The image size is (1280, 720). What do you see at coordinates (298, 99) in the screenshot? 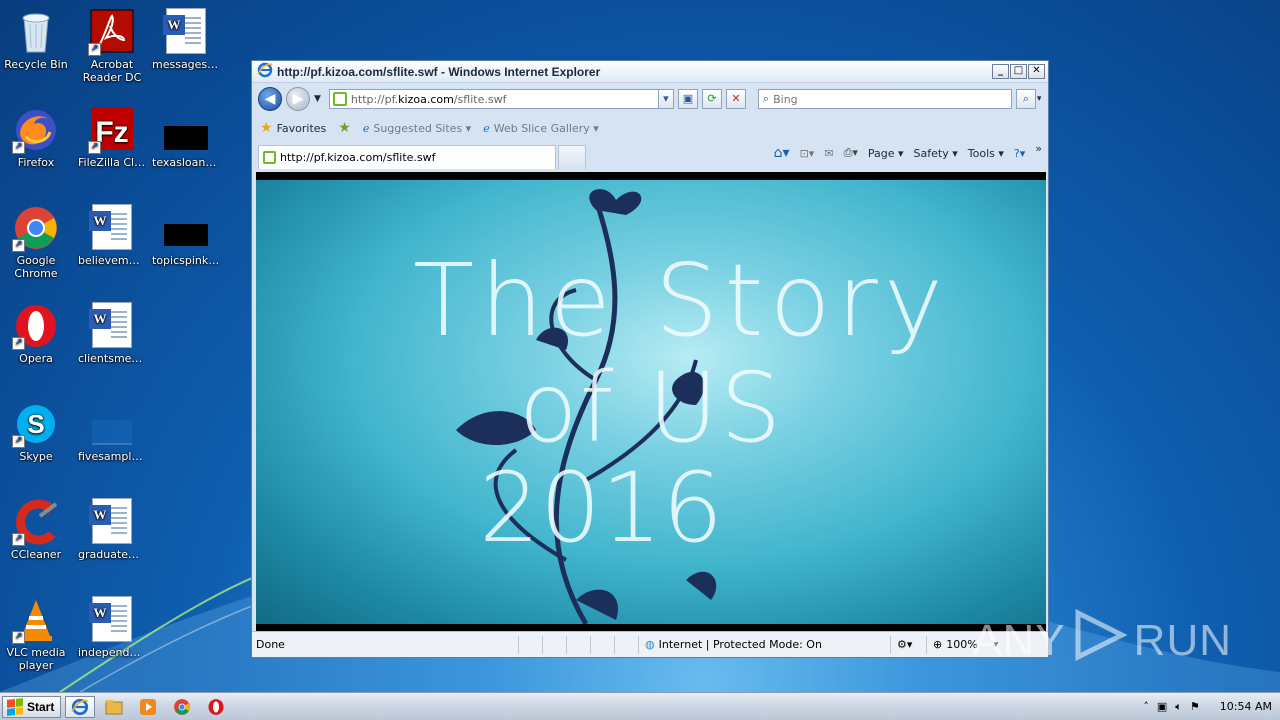
I see `forward-button: ▶` at bounding box center [298, 99].